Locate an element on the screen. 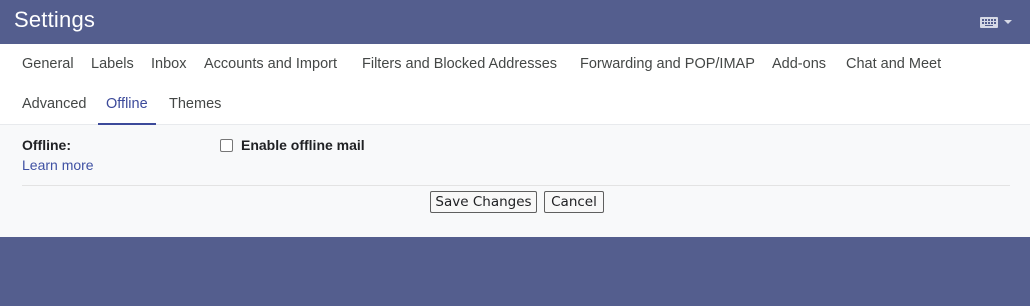  tab-accounts-and-import: Accounts and Import is located at coordinates (270, 64).